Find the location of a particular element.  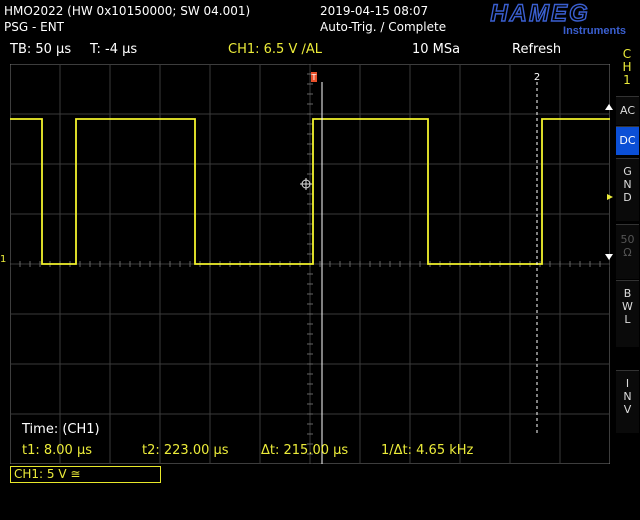

timestamp: 2019-04-15 08:07 is located at coordinates (374, 11).